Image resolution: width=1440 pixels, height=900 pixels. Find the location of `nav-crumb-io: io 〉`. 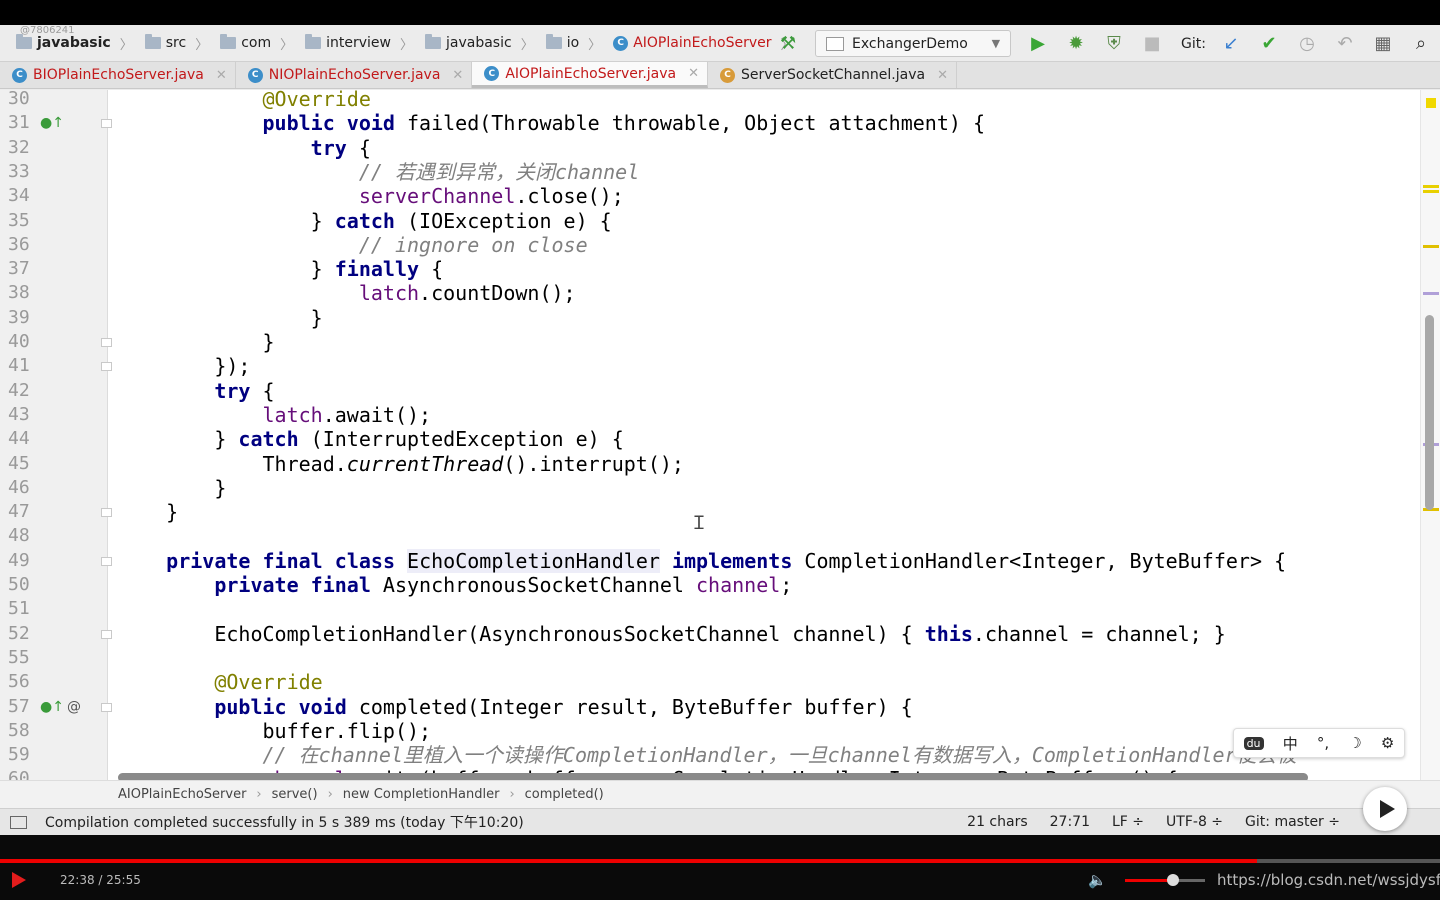

nav-crumb-io: io 〉 is located at coordinates (573, 43).